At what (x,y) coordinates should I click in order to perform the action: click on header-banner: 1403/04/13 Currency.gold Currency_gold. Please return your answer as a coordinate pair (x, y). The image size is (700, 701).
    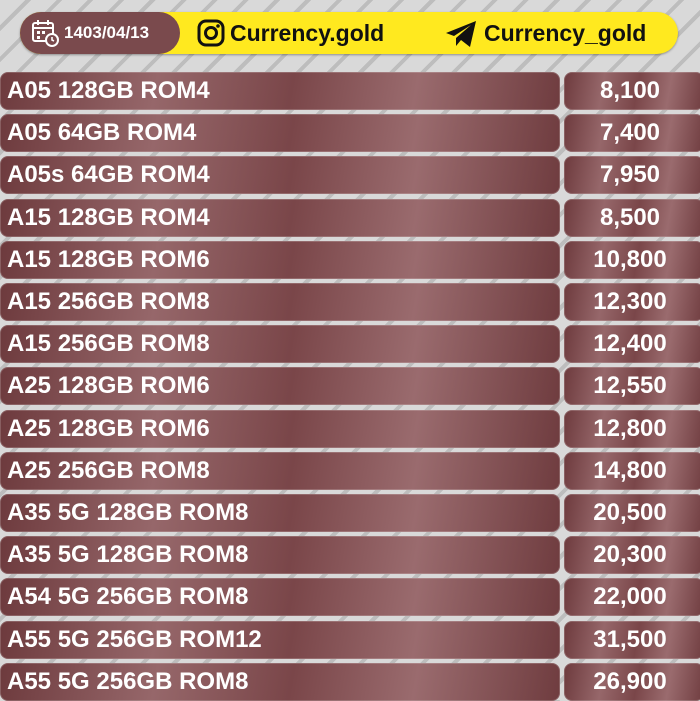
    Looking at the image, I should click on (349, 33).